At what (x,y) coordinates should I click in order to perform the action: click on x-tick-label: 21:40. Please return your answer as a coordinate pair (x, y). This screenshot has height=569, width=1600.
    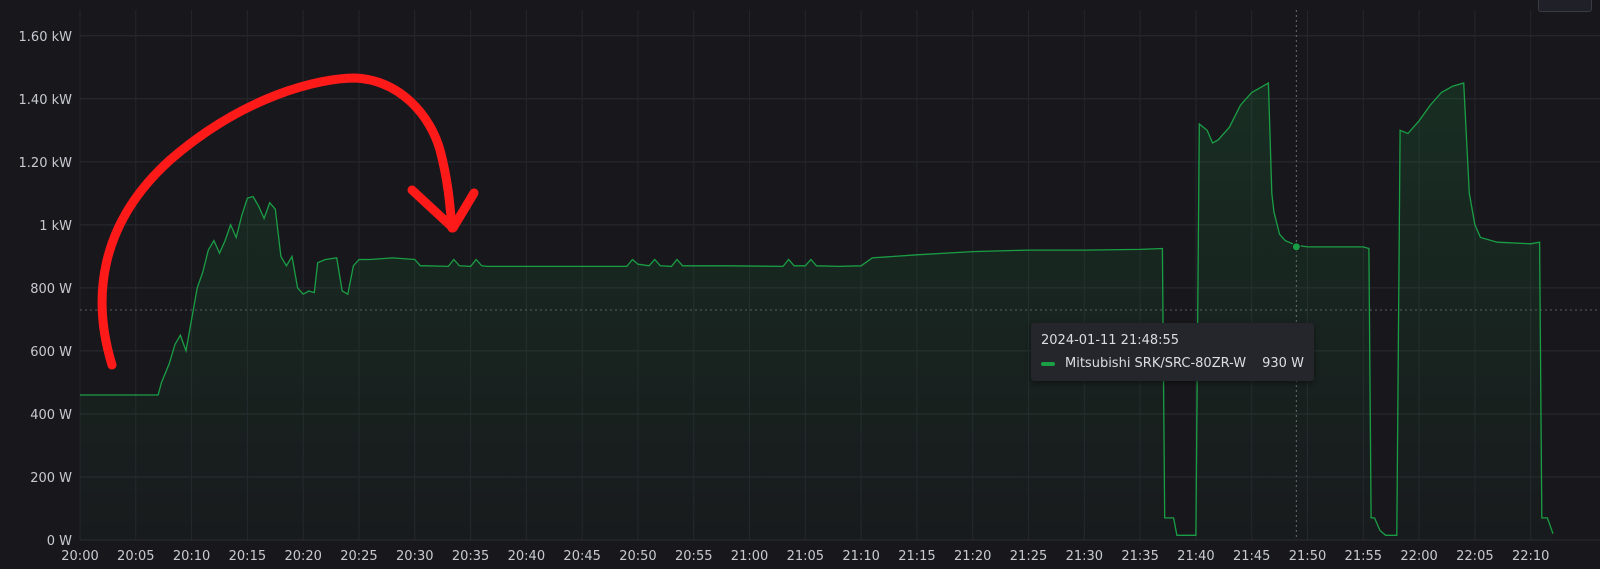
    Looking at the image, I should click on (1195, 556).